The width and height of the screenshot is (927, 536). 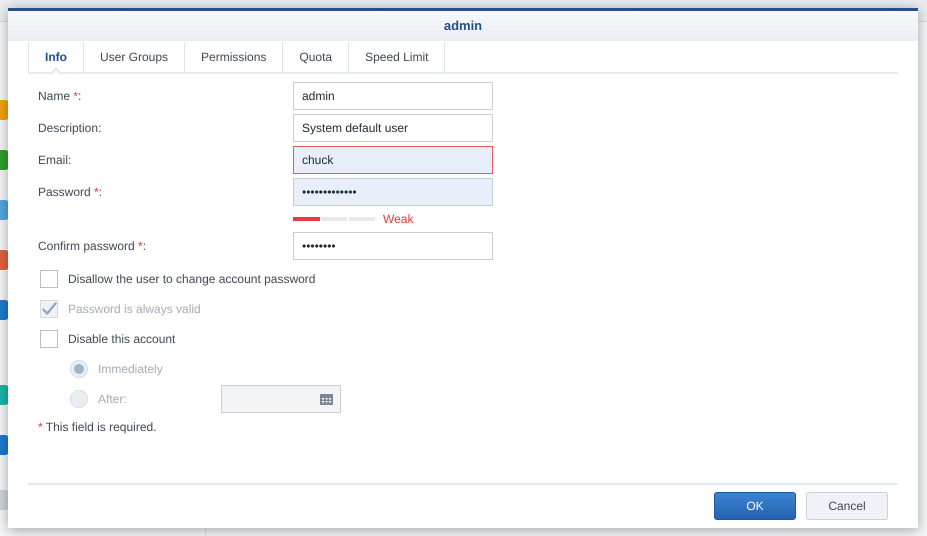 I want to click on dialog-title: admin, so click(x=463, y=26).